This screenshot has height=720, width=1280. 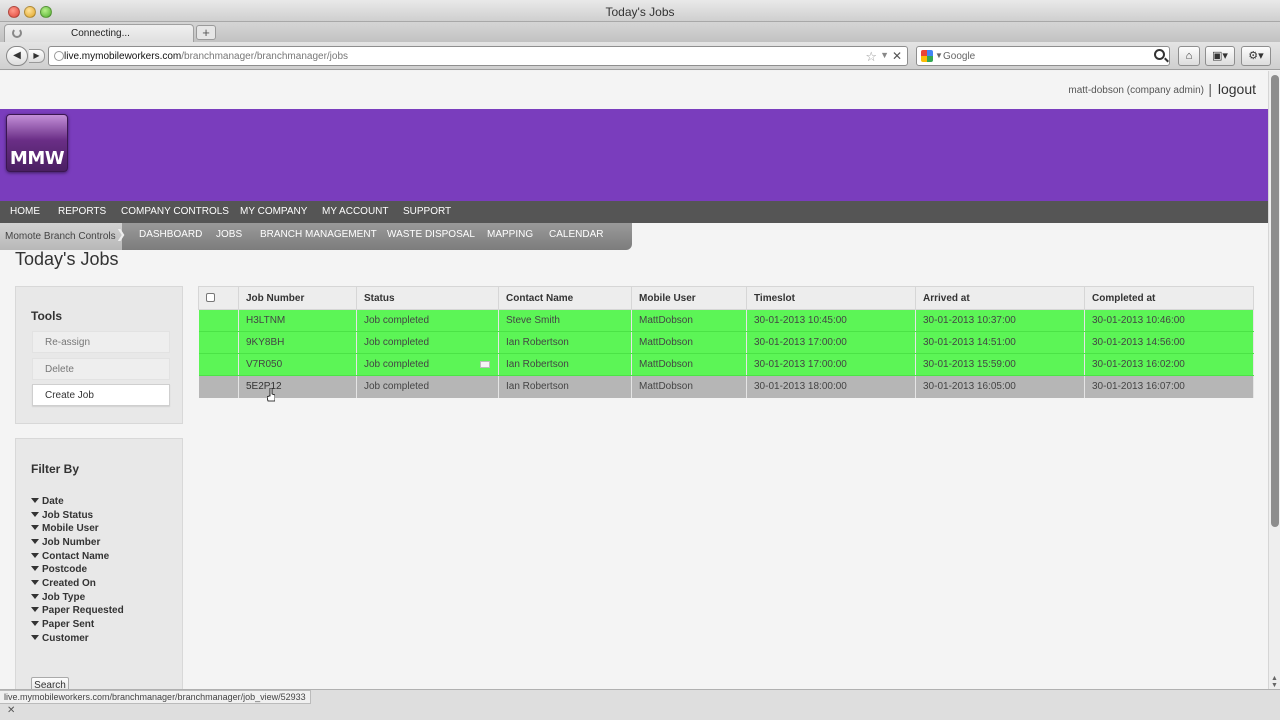 I want to click on header-status: Status, so click(x=427, y=298).